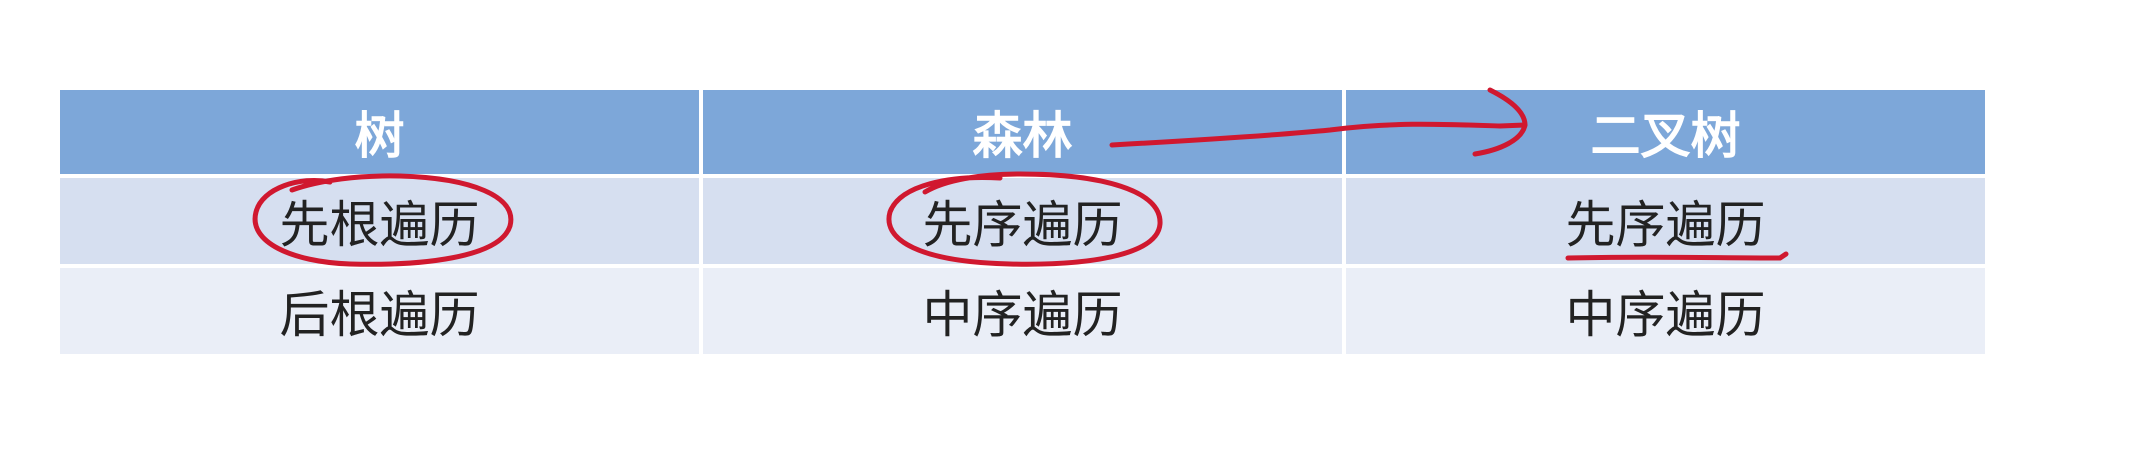 This screenshot has height=468, width=2140. What do you see at coordinates (379, 311) in the screenshot?
I see `cell-tree-postorder: 后根遍历` at bounding box center [379, 311].